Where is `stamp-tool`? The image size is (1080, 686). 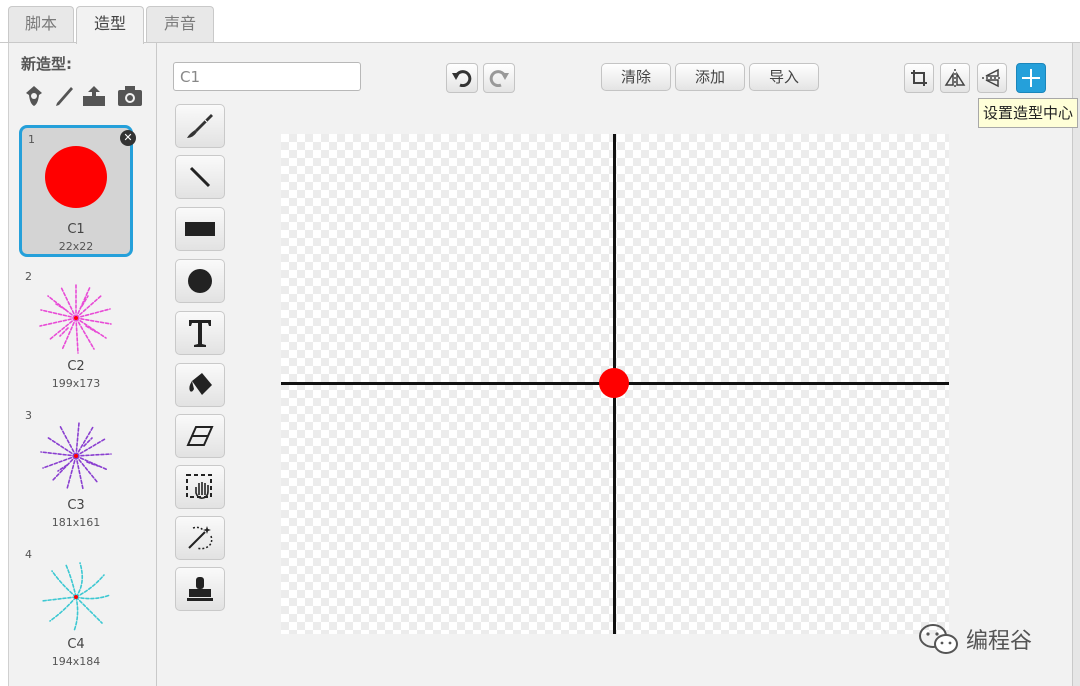
stamp-tool is located at coordinates (200, 589).